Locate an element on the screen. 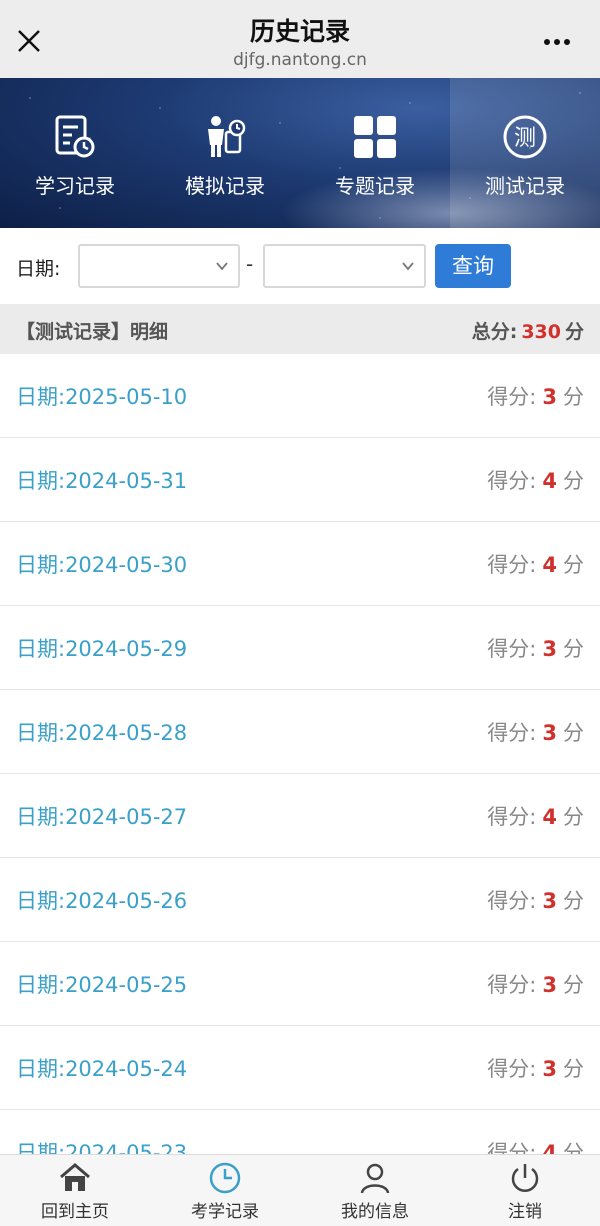  topic-grid-icon is located at coordinates (375, 137).